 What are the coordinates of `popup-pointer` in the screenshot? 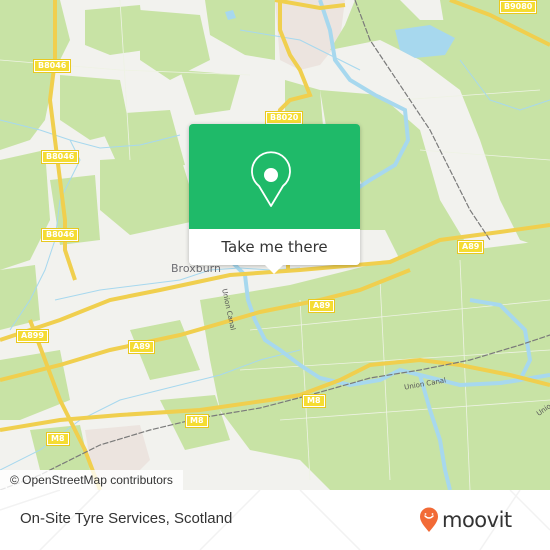 It's located at (274, 269).